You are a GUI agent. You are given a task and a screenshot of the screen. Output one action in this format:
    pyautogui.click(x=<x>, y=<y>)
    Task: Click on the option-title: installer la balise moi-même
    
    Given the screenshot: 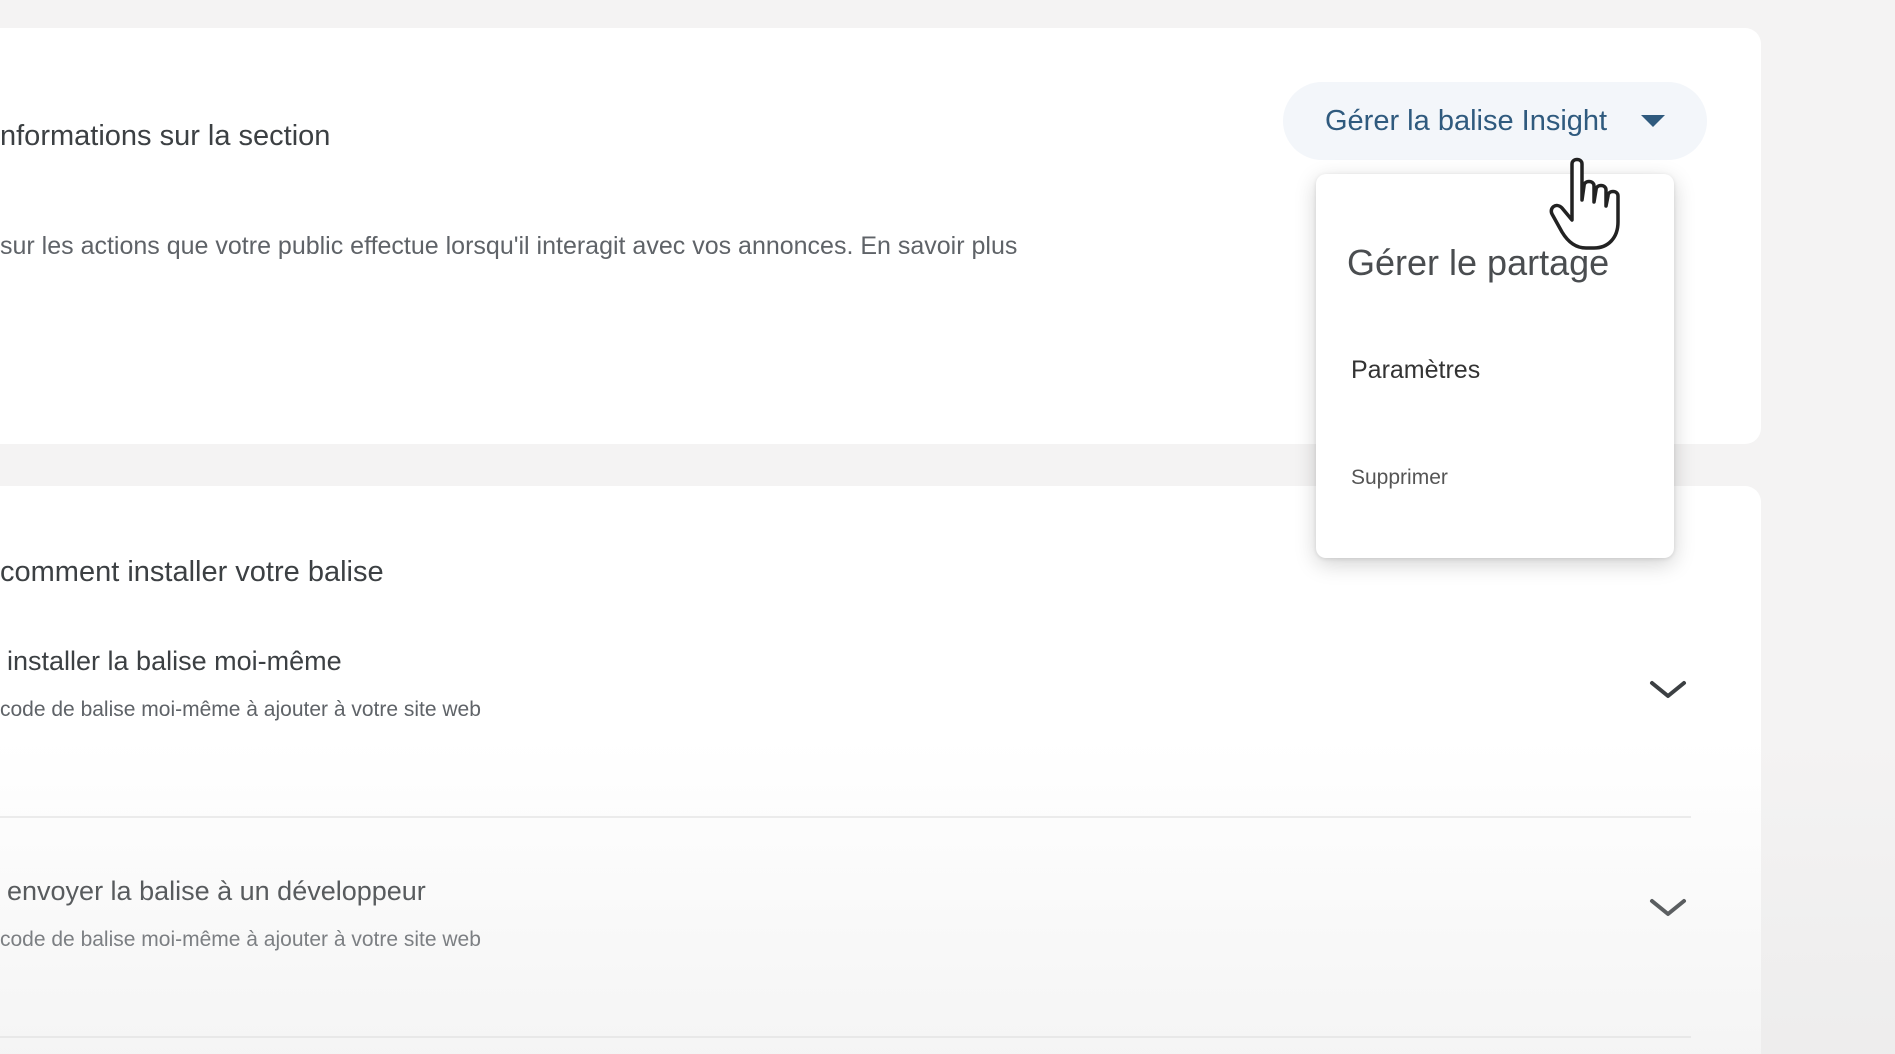 What is the action you would take?
    pyautogui.click(x=174, y=661)
    